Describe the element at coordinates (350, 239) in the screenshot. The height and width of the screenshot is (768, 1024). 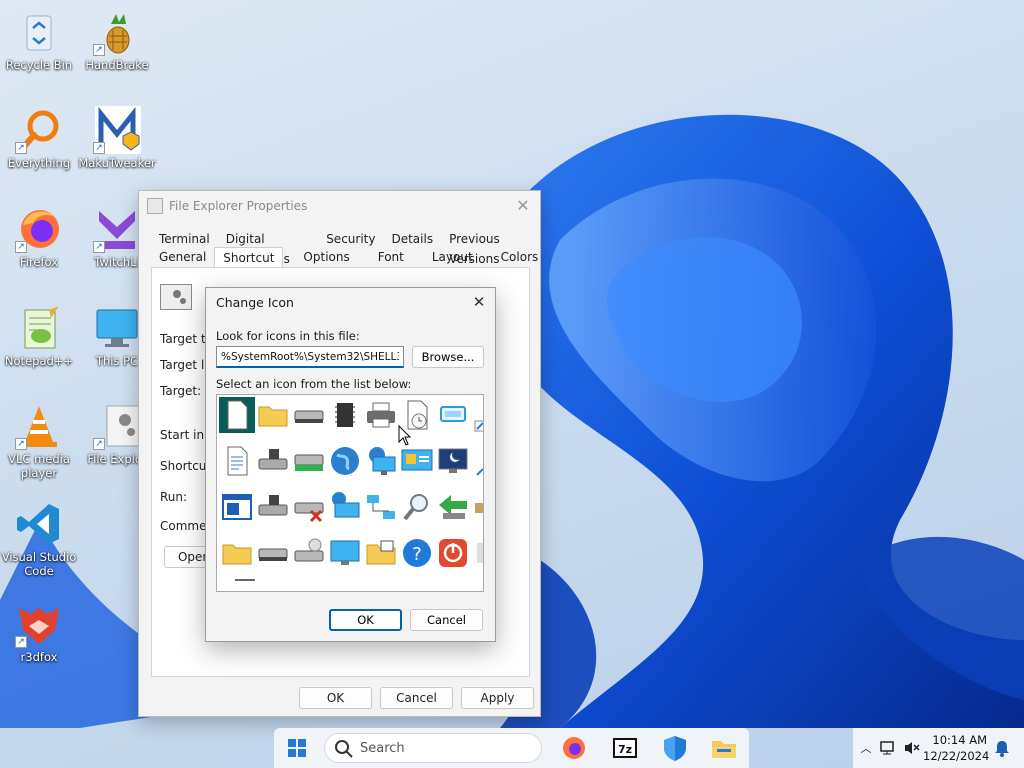
I see `tab-security: Security` at that location.